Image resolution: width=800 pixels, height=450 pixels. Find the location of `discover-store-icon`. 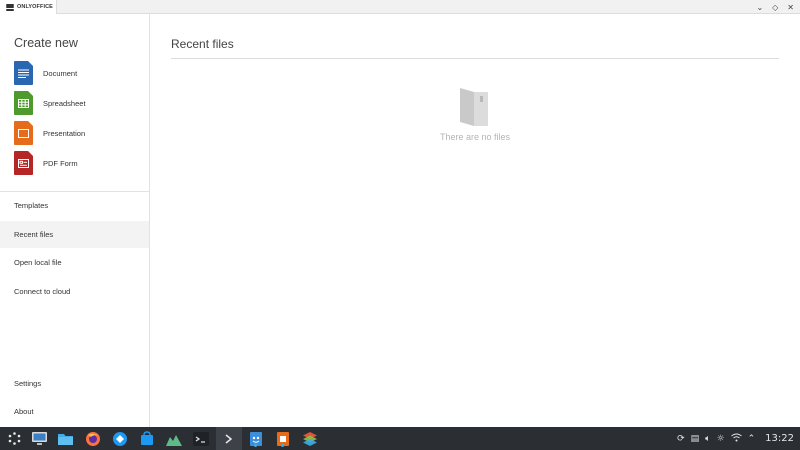

discover-store-icon is located at coordinates (146, 438).